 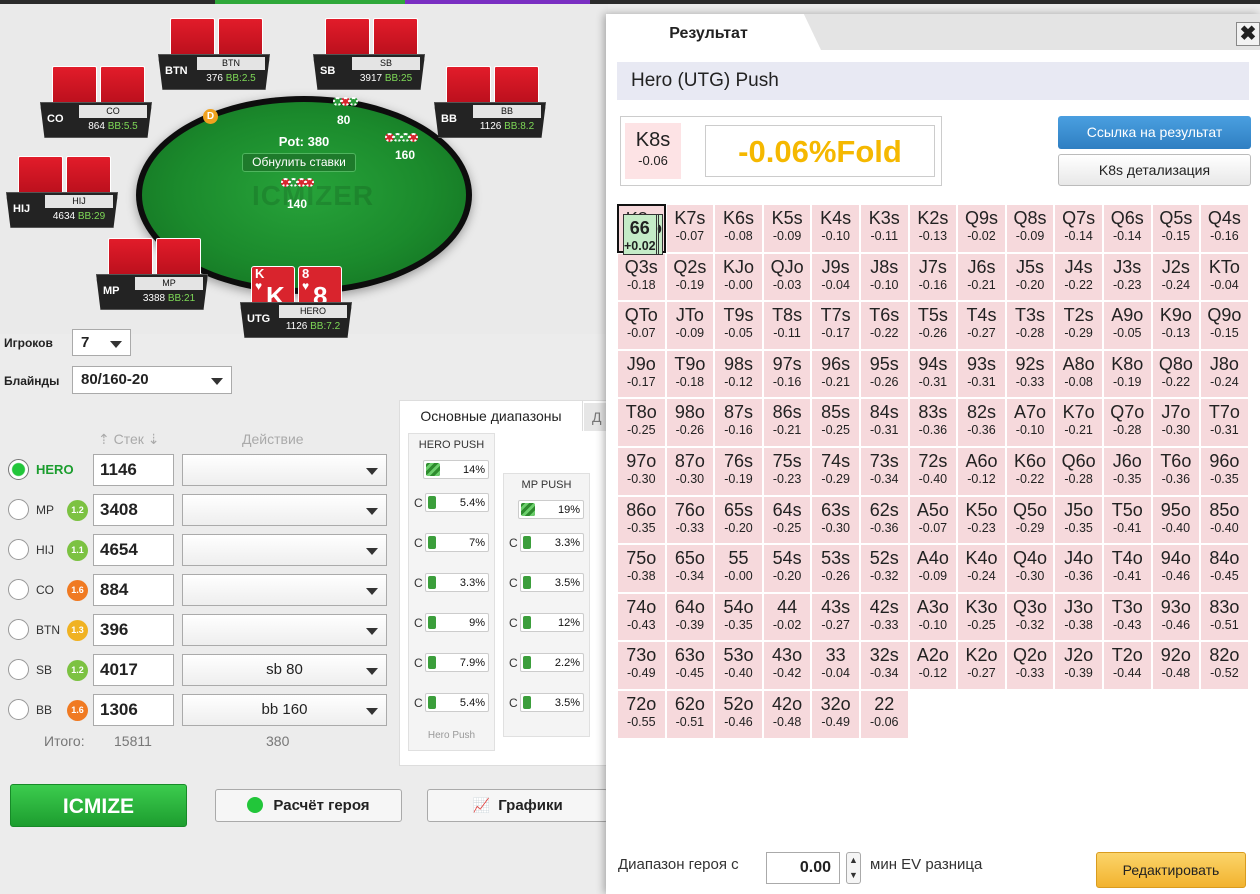 I want to click on hand-cell-t4o: T4o -0.41, so click(x=1127, y=568).